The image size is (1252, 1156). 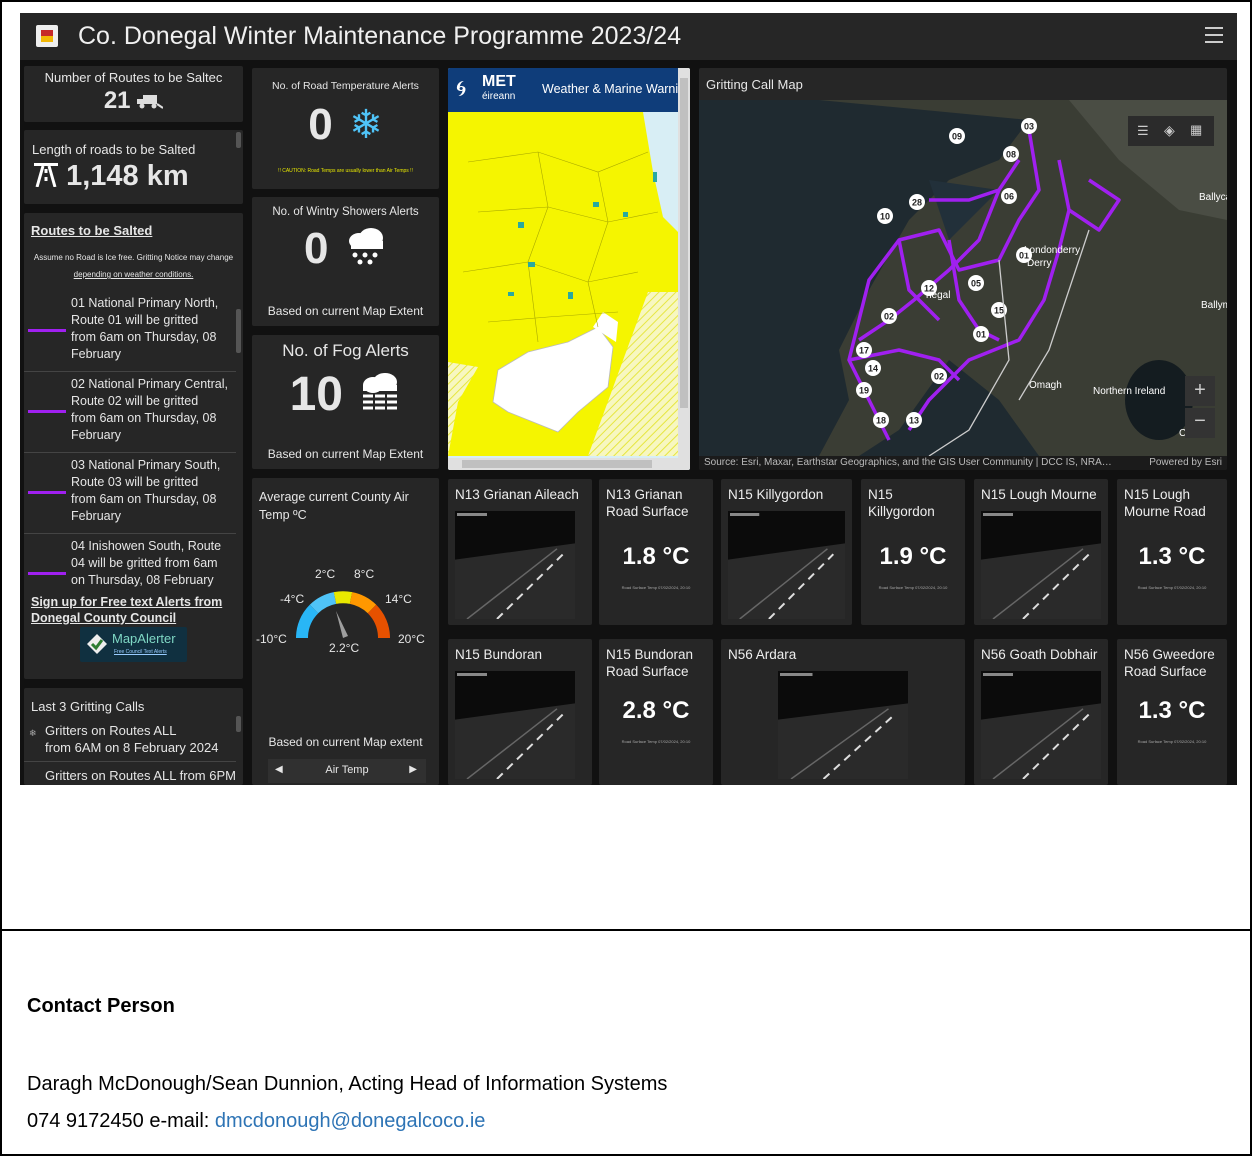 What do you see at coordinates (1165, 511) in the screenshot?
I see `road-surface-title: Mourne Road` at bounding box center [1165, 511].